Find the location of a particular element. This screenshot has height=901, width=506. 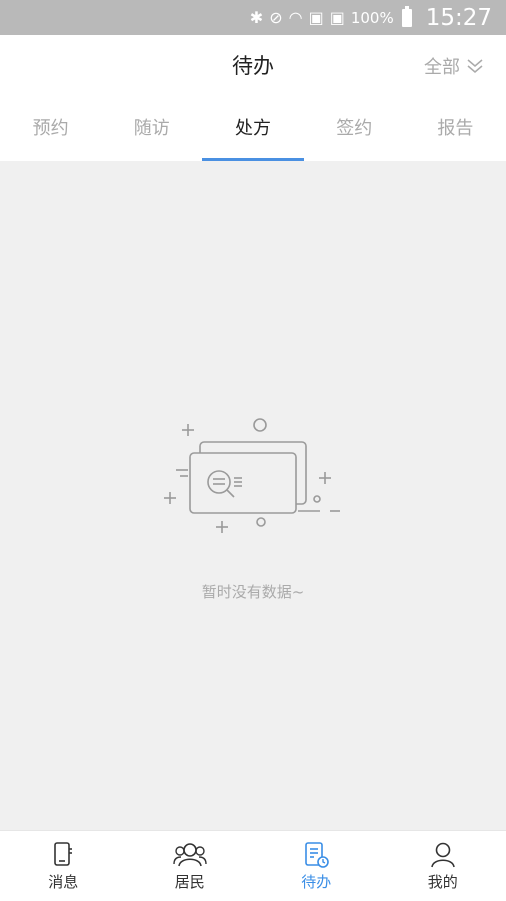

status-bar: ✱ ⊘ ◠ ▣ ▣ 100% 15:27 is located at coordinates (253, 17).